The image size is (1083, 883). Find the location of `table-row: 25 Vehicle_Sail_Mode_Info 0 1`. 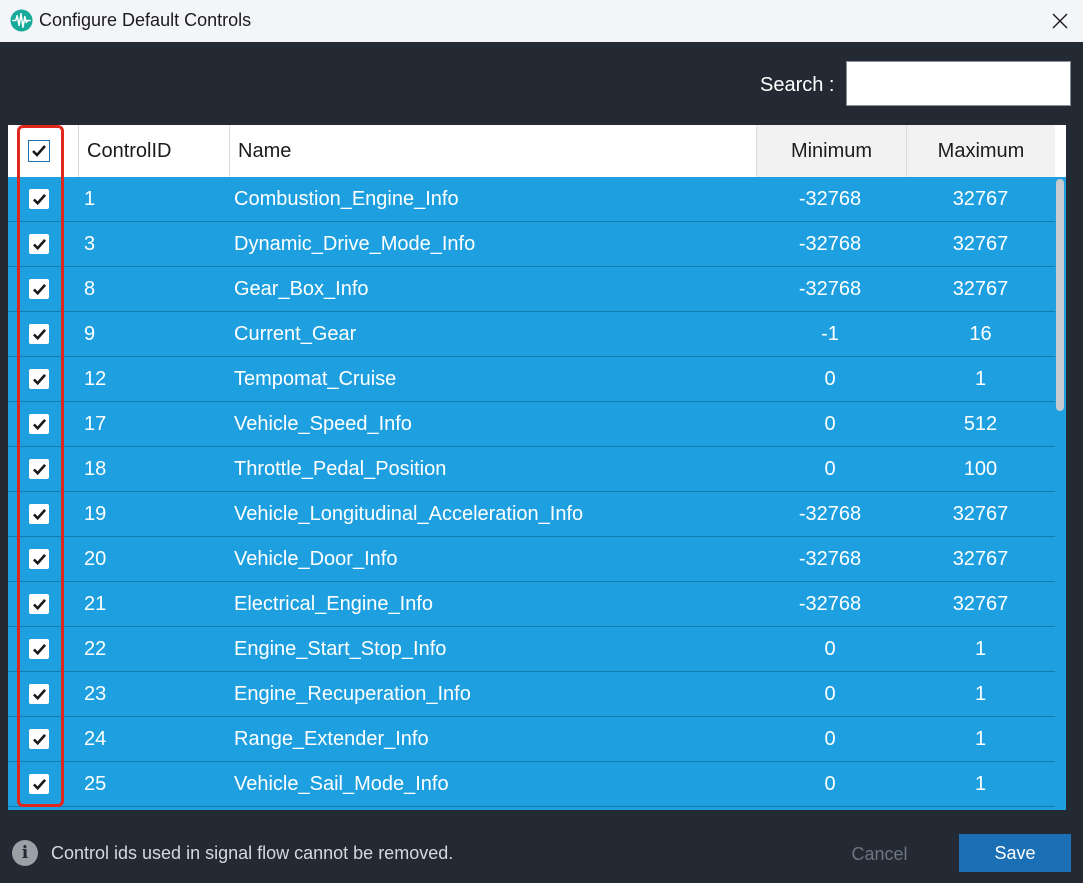

table-row: 25 Vehicle_Sail_Mode_Info 0 1 is located at coordinates (531, 784).